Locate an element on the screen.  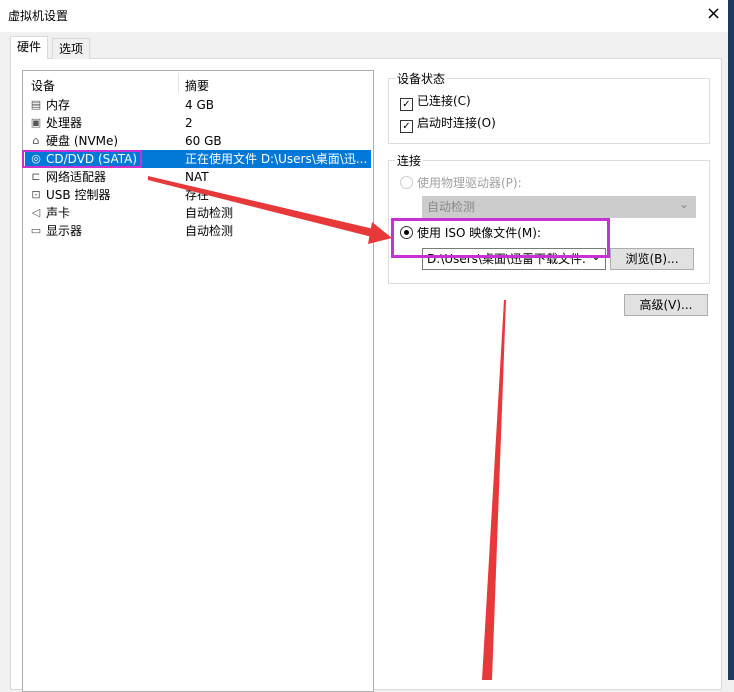
tab-hardware: 硬件 is located at coordinates (29, 47).